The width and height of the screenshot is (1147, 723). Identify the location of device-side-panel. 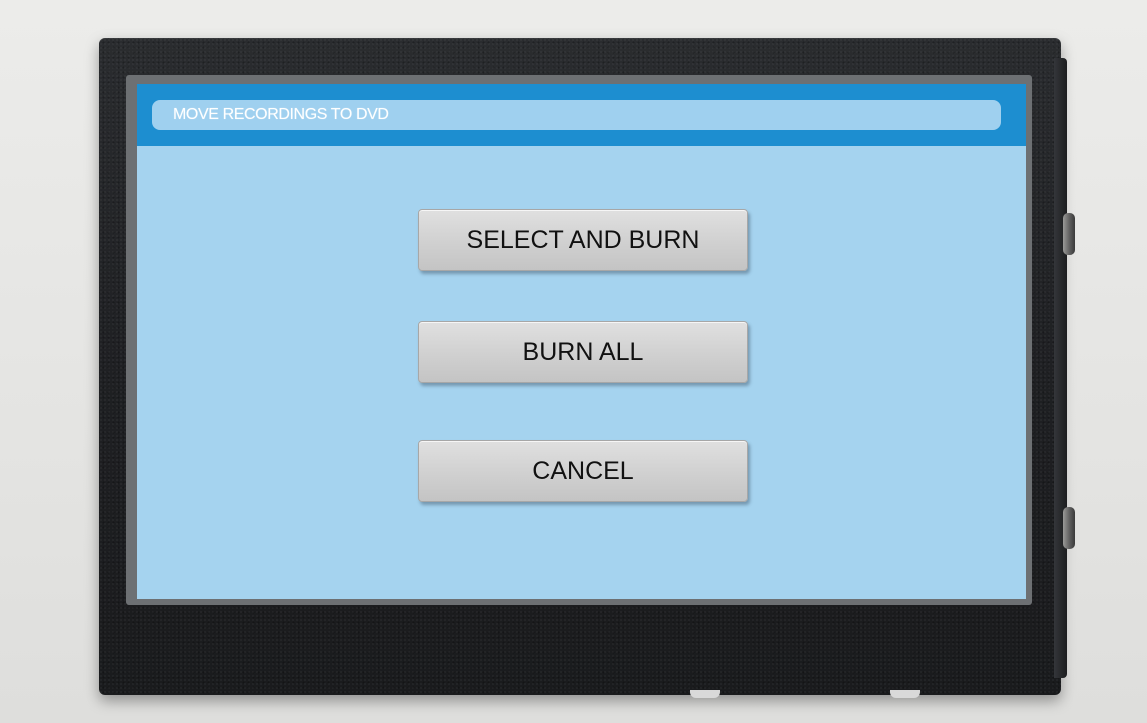
(1060, 368).